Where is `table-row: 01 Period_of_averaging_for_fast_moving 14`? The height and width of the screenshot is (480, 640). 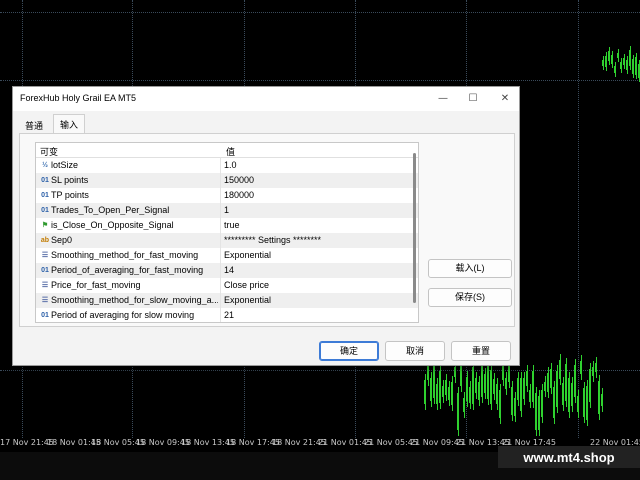 table-row: 01 Period_of_averaging_for_fast_moving 14 is located at coordinates (227, 270).